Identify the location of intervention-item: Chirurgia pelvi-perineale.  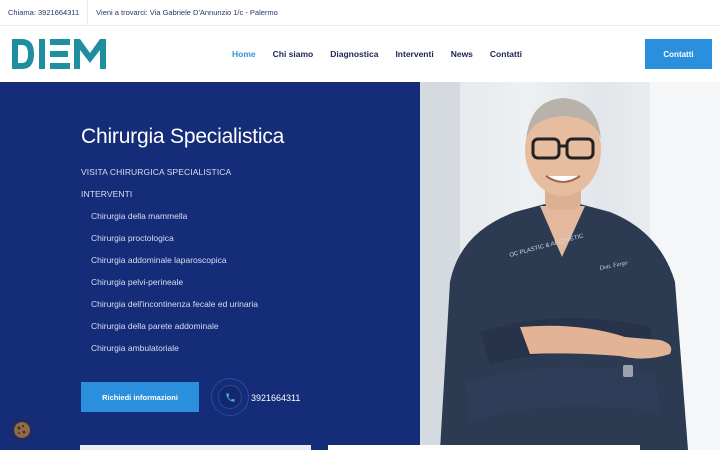
(174, 288).